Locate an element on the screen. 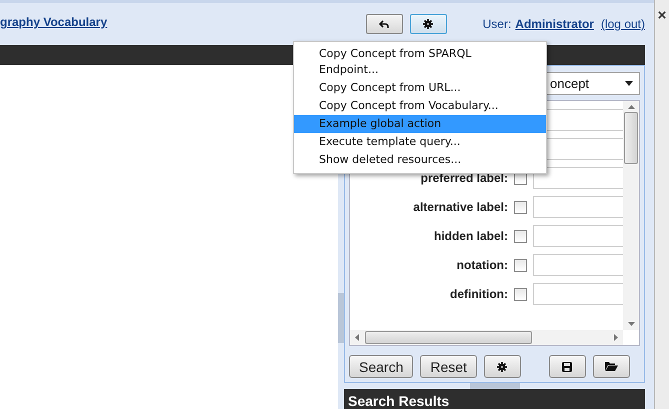  scroll-down-icon is located at coordinates (631, 324).